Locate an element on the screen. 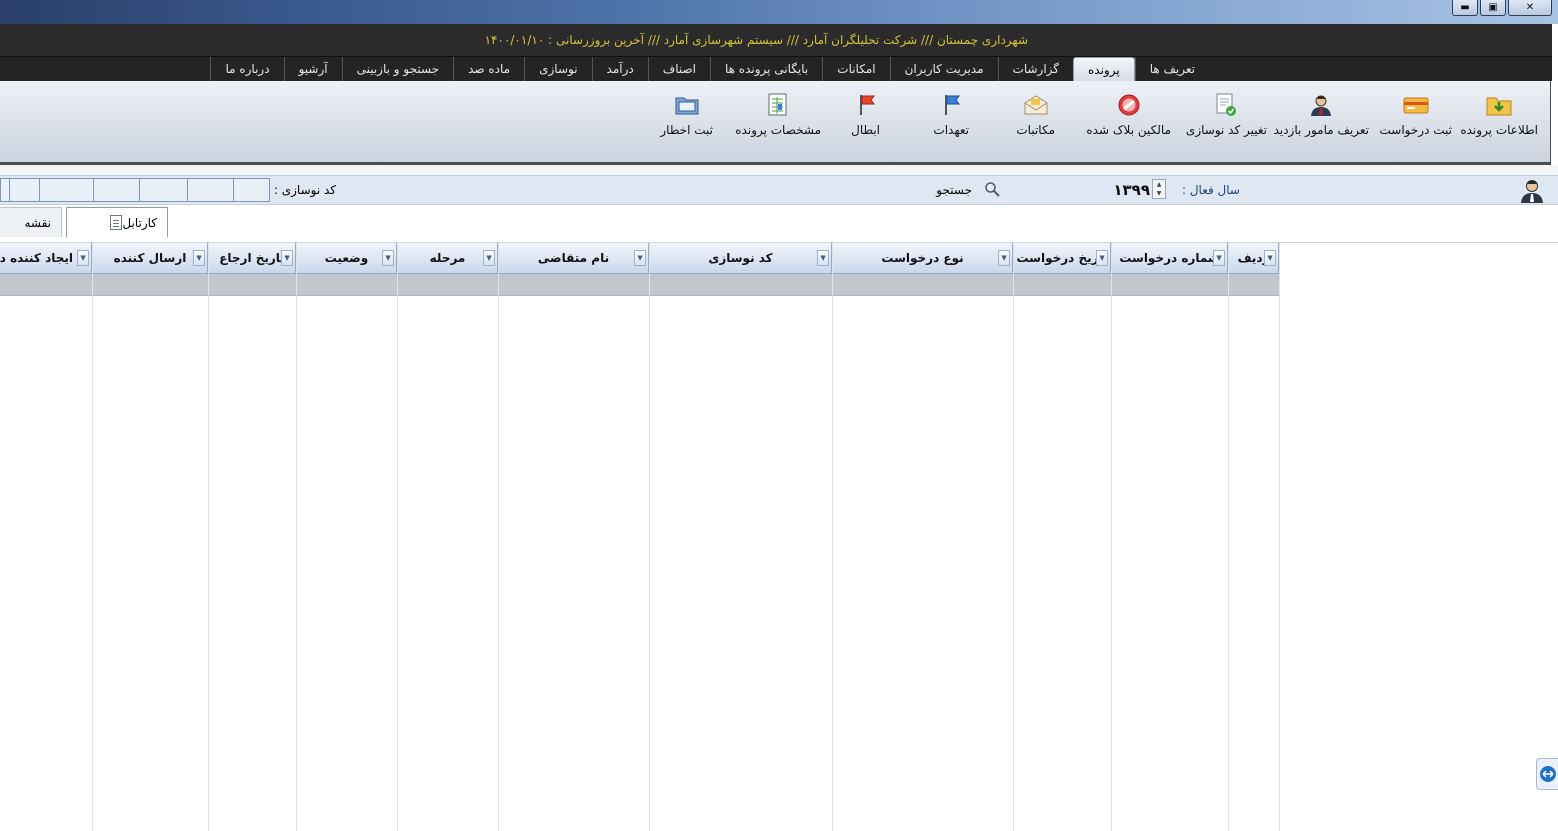  column-header-renovation-code: کد نوسازی ▼ is located at coordinates (741, 258).